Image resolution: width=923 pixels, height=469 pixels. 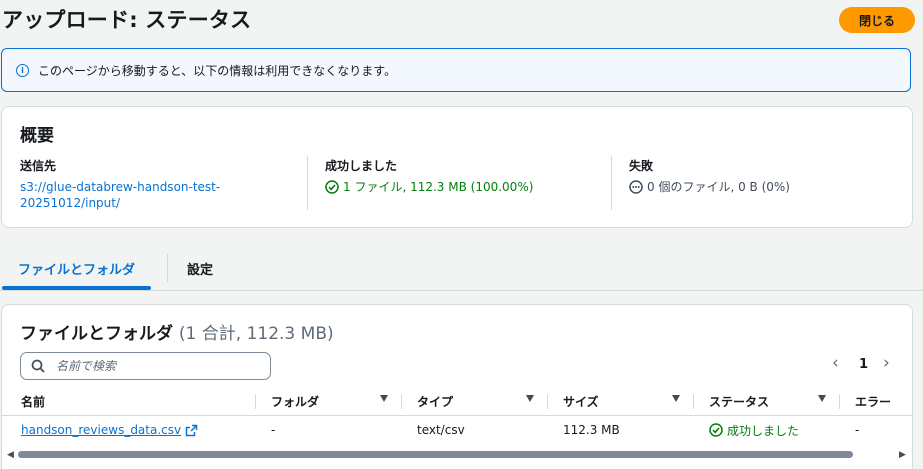 What do you see at coordinates (167, 268) in the screenshot?
I see `tab-separator` at bounding box center [167, 268].